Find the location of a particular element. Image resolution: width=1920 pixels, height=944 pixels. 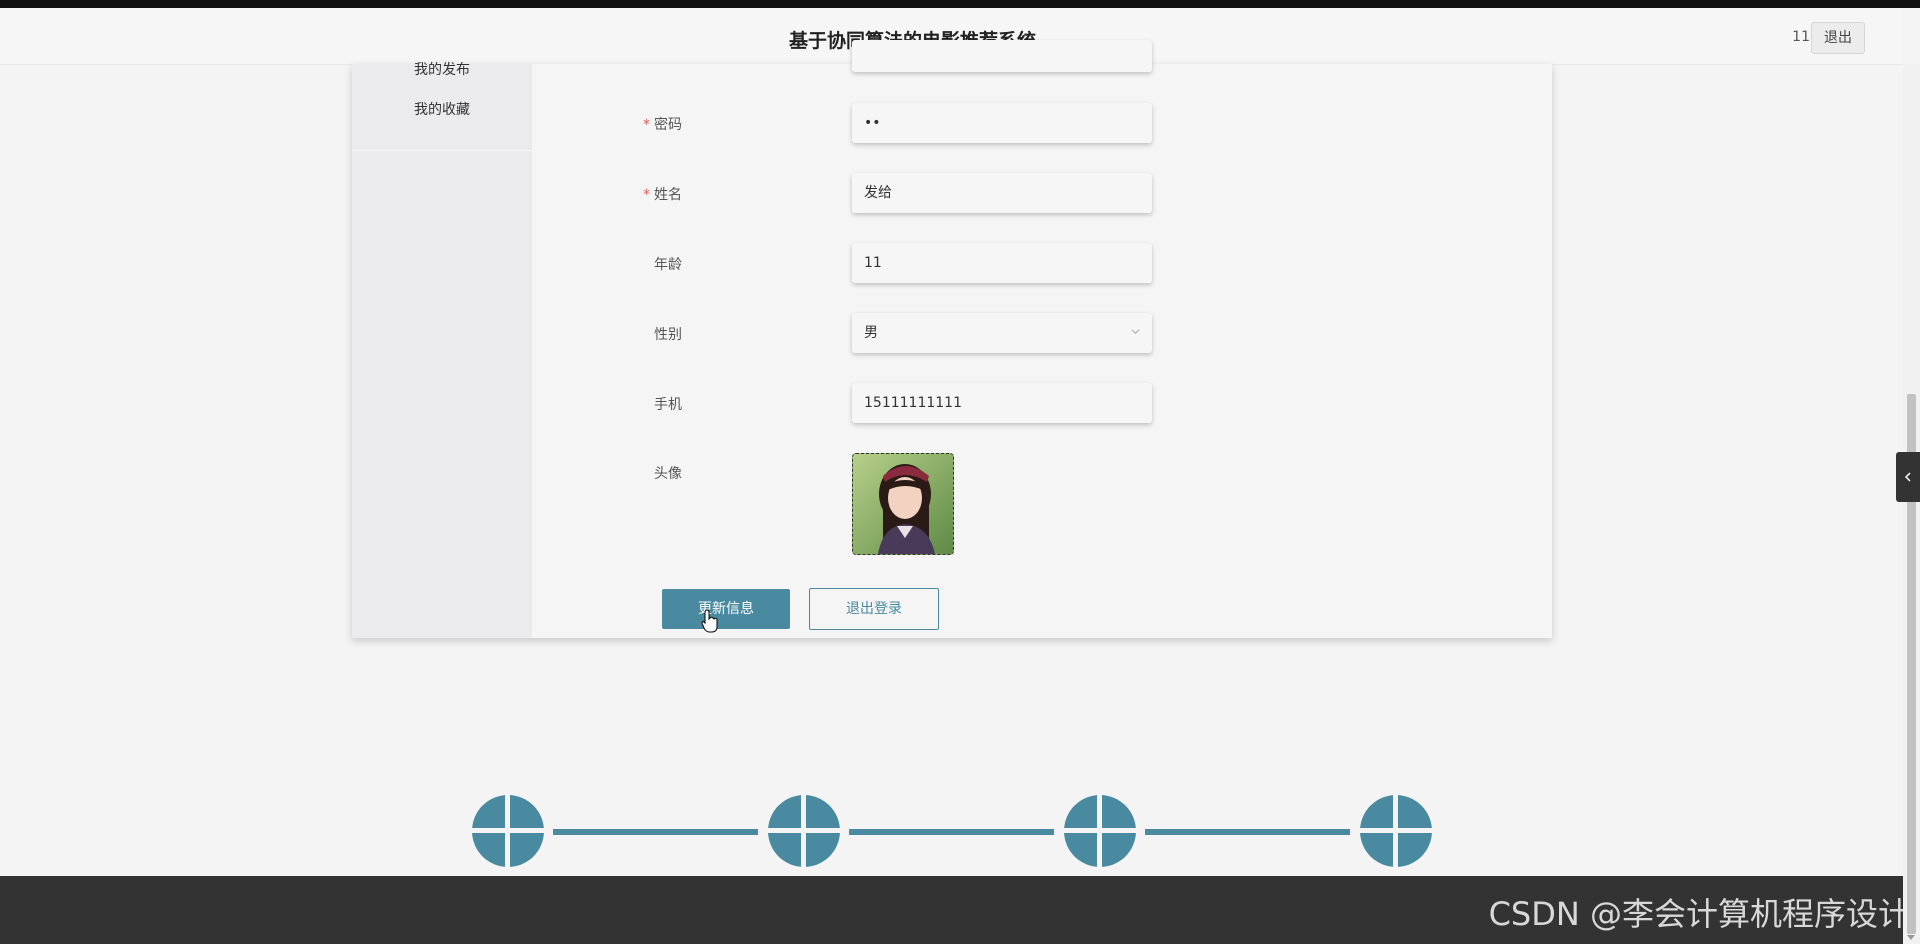

password-label: * 密码 is located at coordinates (662, 125).